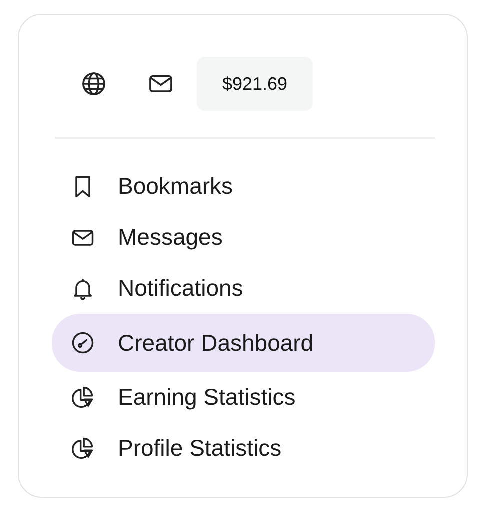 Image resolution: width=488 pixels, height=520 pixels. I want to click on globe-icon, so click(94, 84).